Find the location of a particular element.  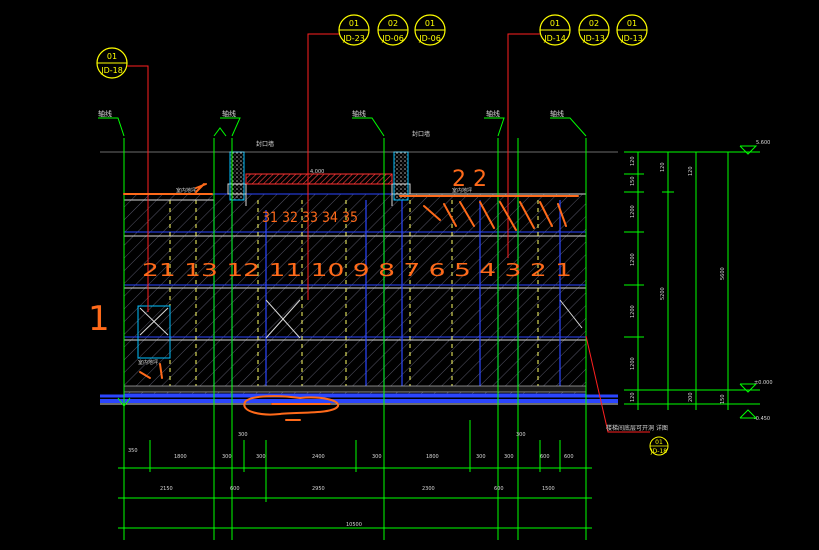

bottom-dimensions is located at coordinates (355, 475).